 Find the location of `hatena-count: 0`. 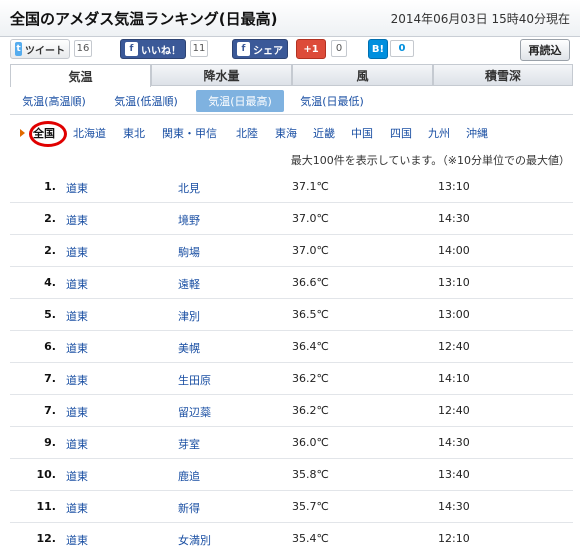

hatena-count: 0 is located at coordinates (402, 48).